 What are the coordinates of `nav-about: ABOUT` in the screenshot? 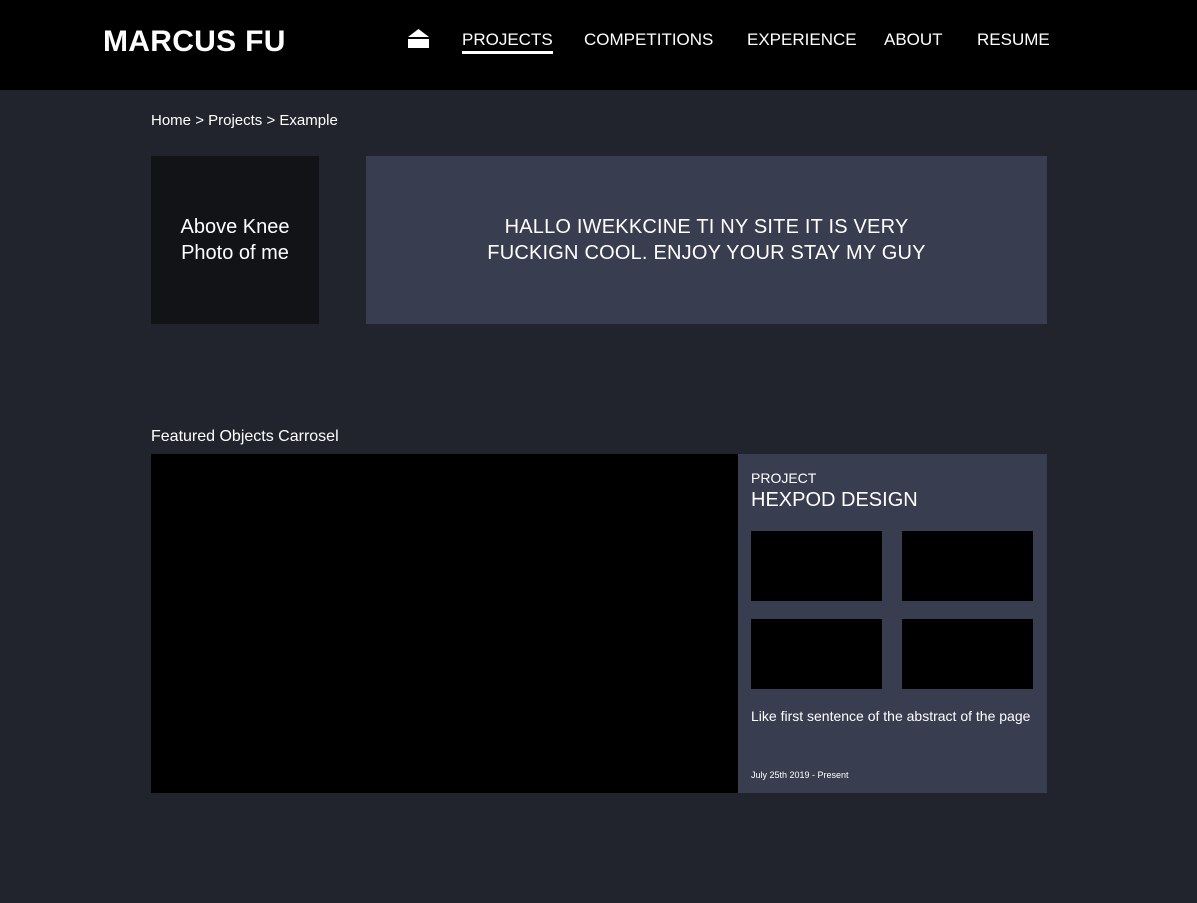 It's located at (913, 40).